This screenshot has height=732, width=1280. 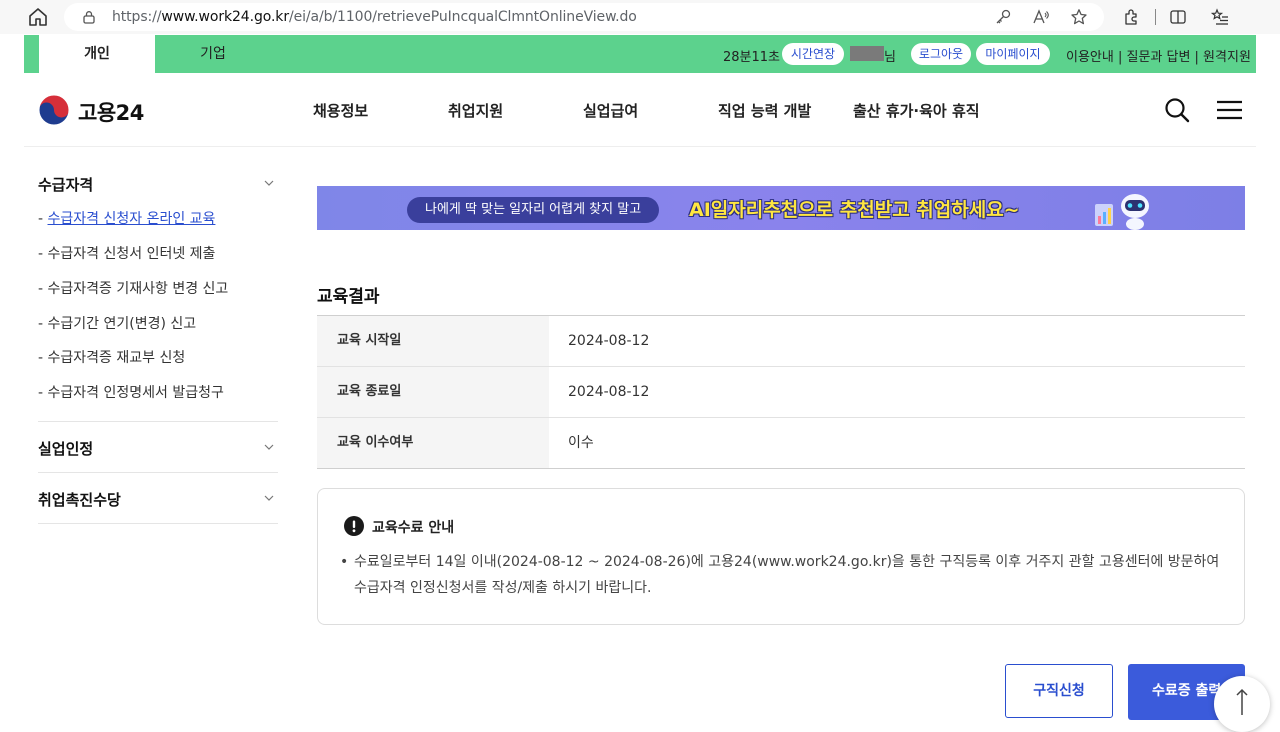 I want to click on hamburger-menu-icon, so click(x=1229, y=110).